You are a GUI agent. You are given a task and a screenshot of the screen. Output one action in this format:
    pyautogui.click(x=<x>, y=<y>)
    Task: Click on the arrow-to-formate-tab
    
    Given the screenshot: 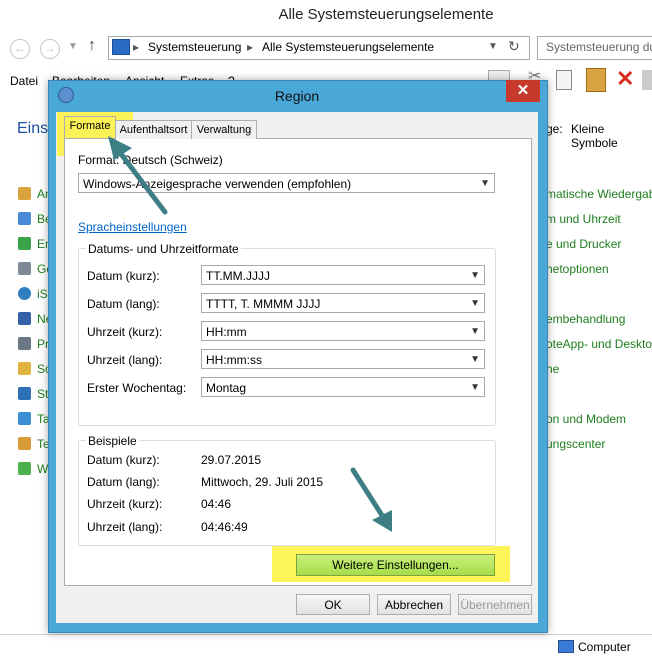 What is the action you would take?
    pyautogui.click(x=138, y=175)
    